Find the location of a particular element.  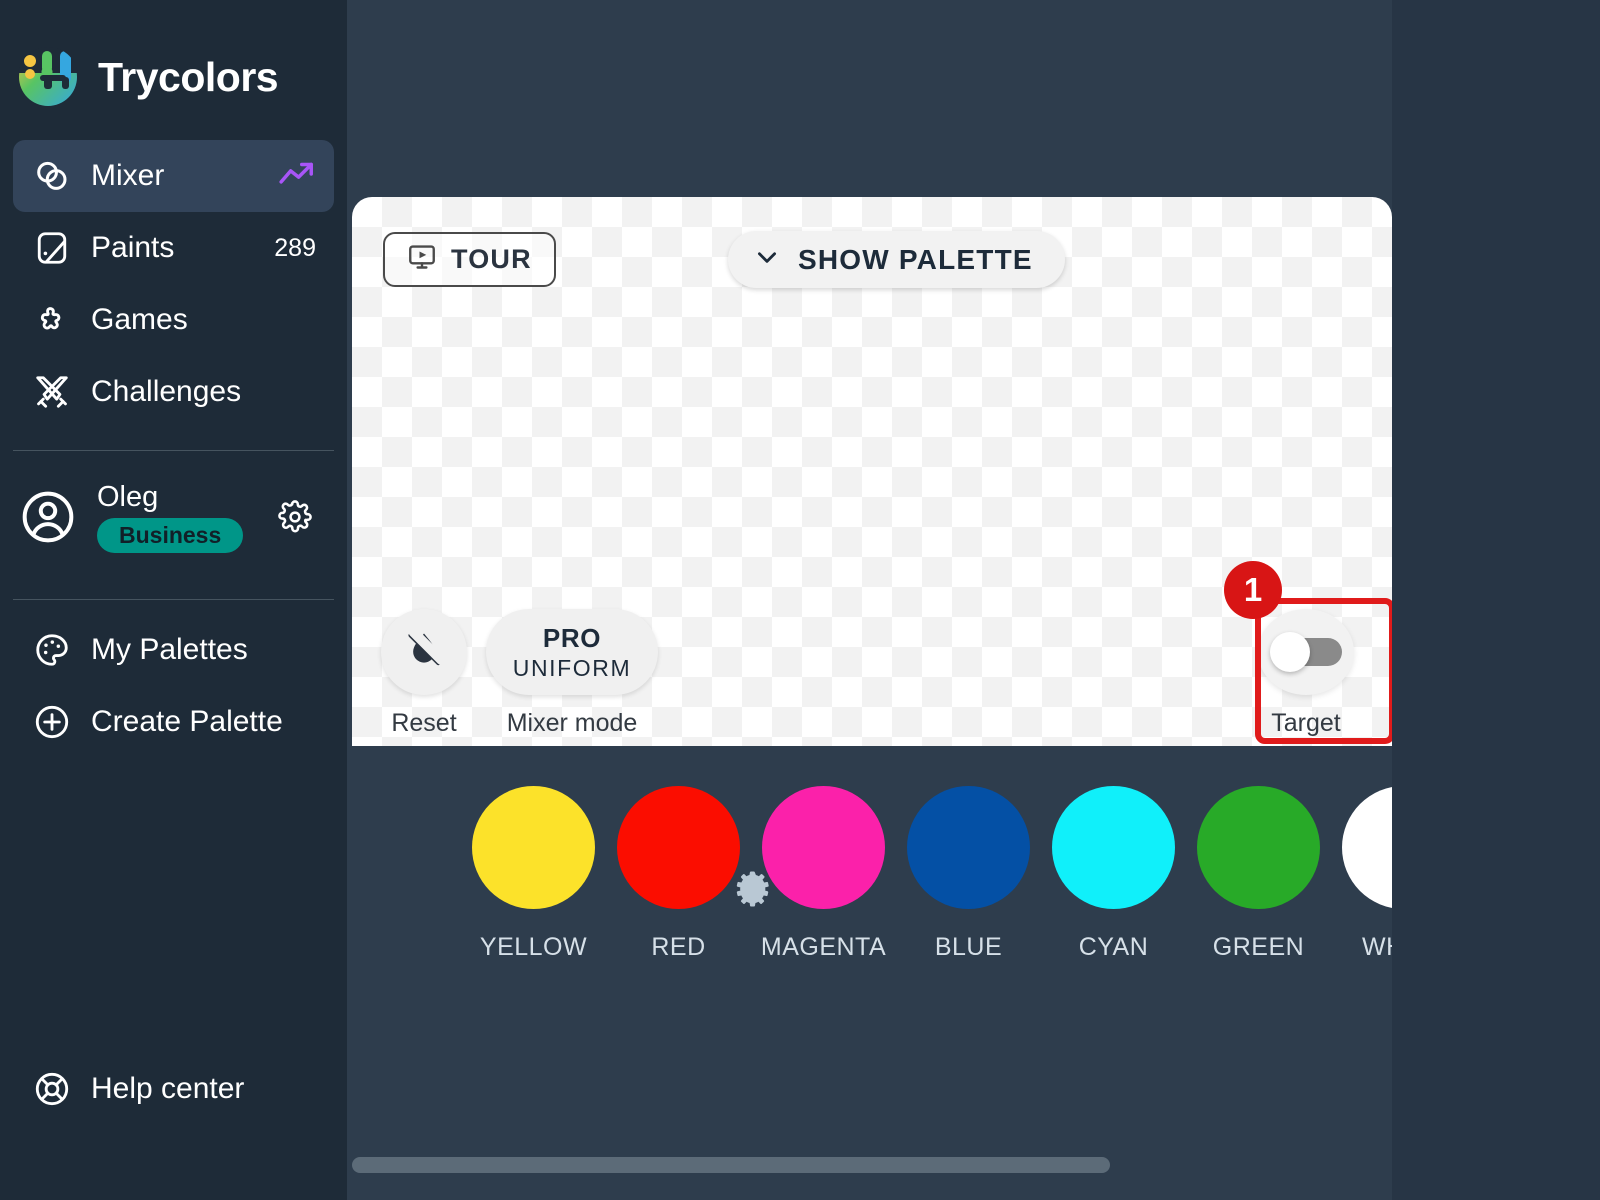

reset-button-circle is located at coordinates (424, 652).